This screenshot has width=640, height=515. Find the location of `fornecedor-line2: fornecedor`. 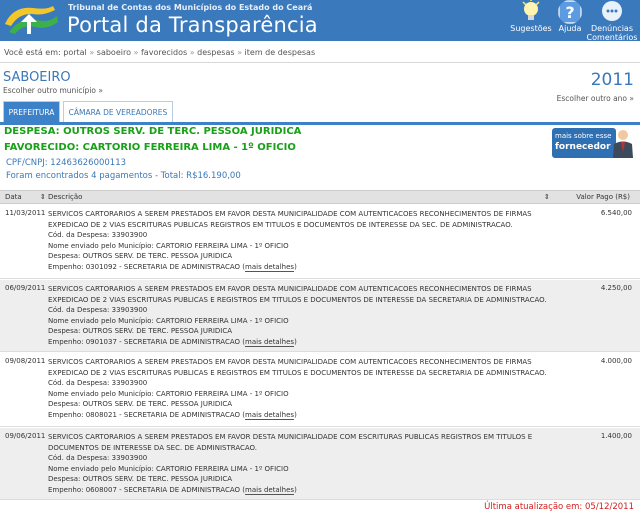

fornecedor-line2: fornecedor is located at coordinates (583, 147).